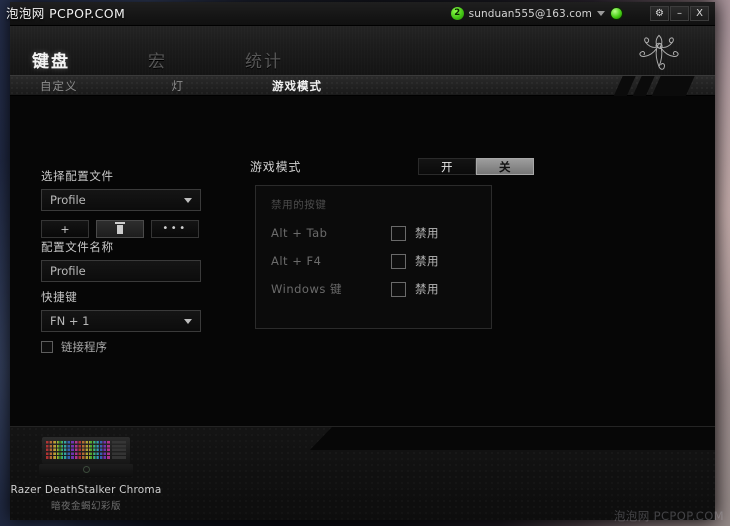  Describe the element at coordinates (121, 271) in the screenshot. I see `profile-name-input: Profile` at that location.